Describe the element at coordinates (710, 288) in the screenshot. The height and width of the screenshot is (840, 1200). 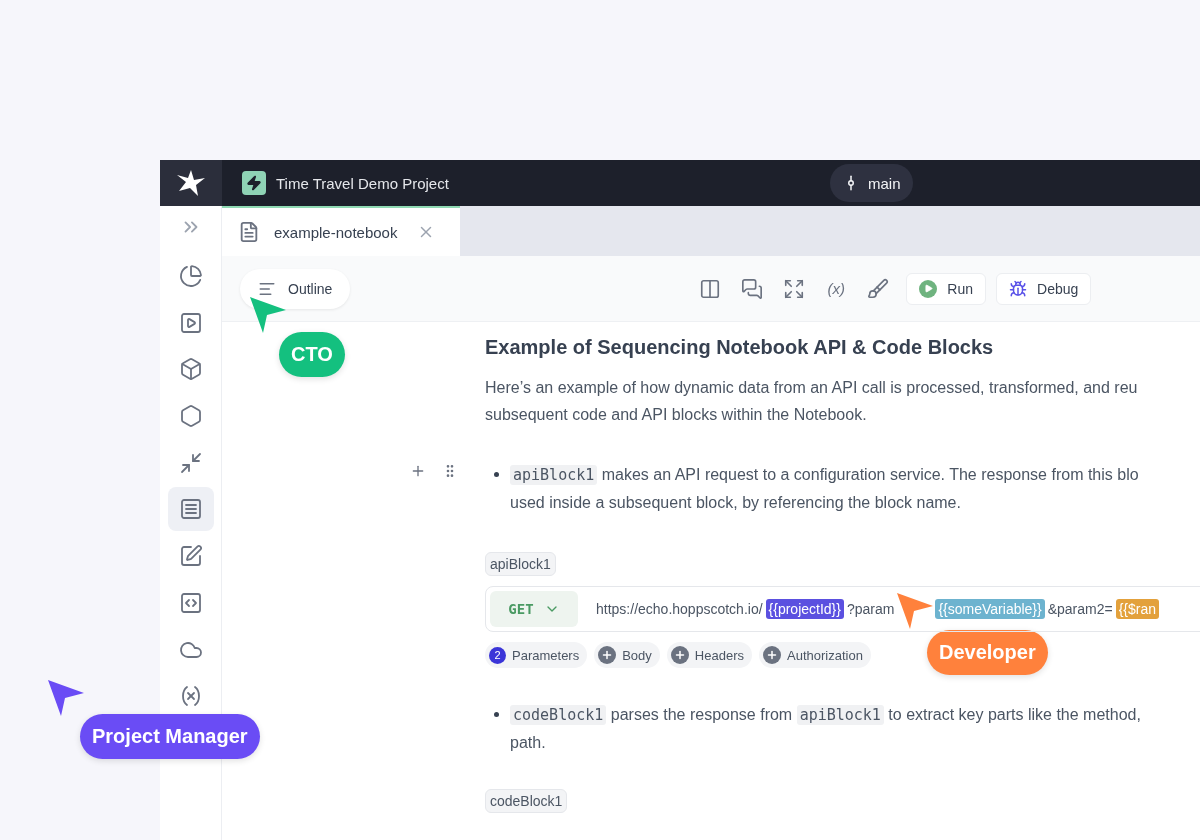
I see `panel-icon` at that location.